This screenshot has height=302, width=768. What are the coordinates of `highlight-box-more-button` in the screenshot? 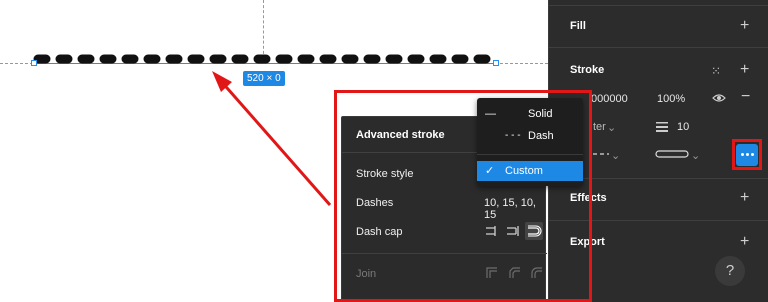 It's located at (747, 154).